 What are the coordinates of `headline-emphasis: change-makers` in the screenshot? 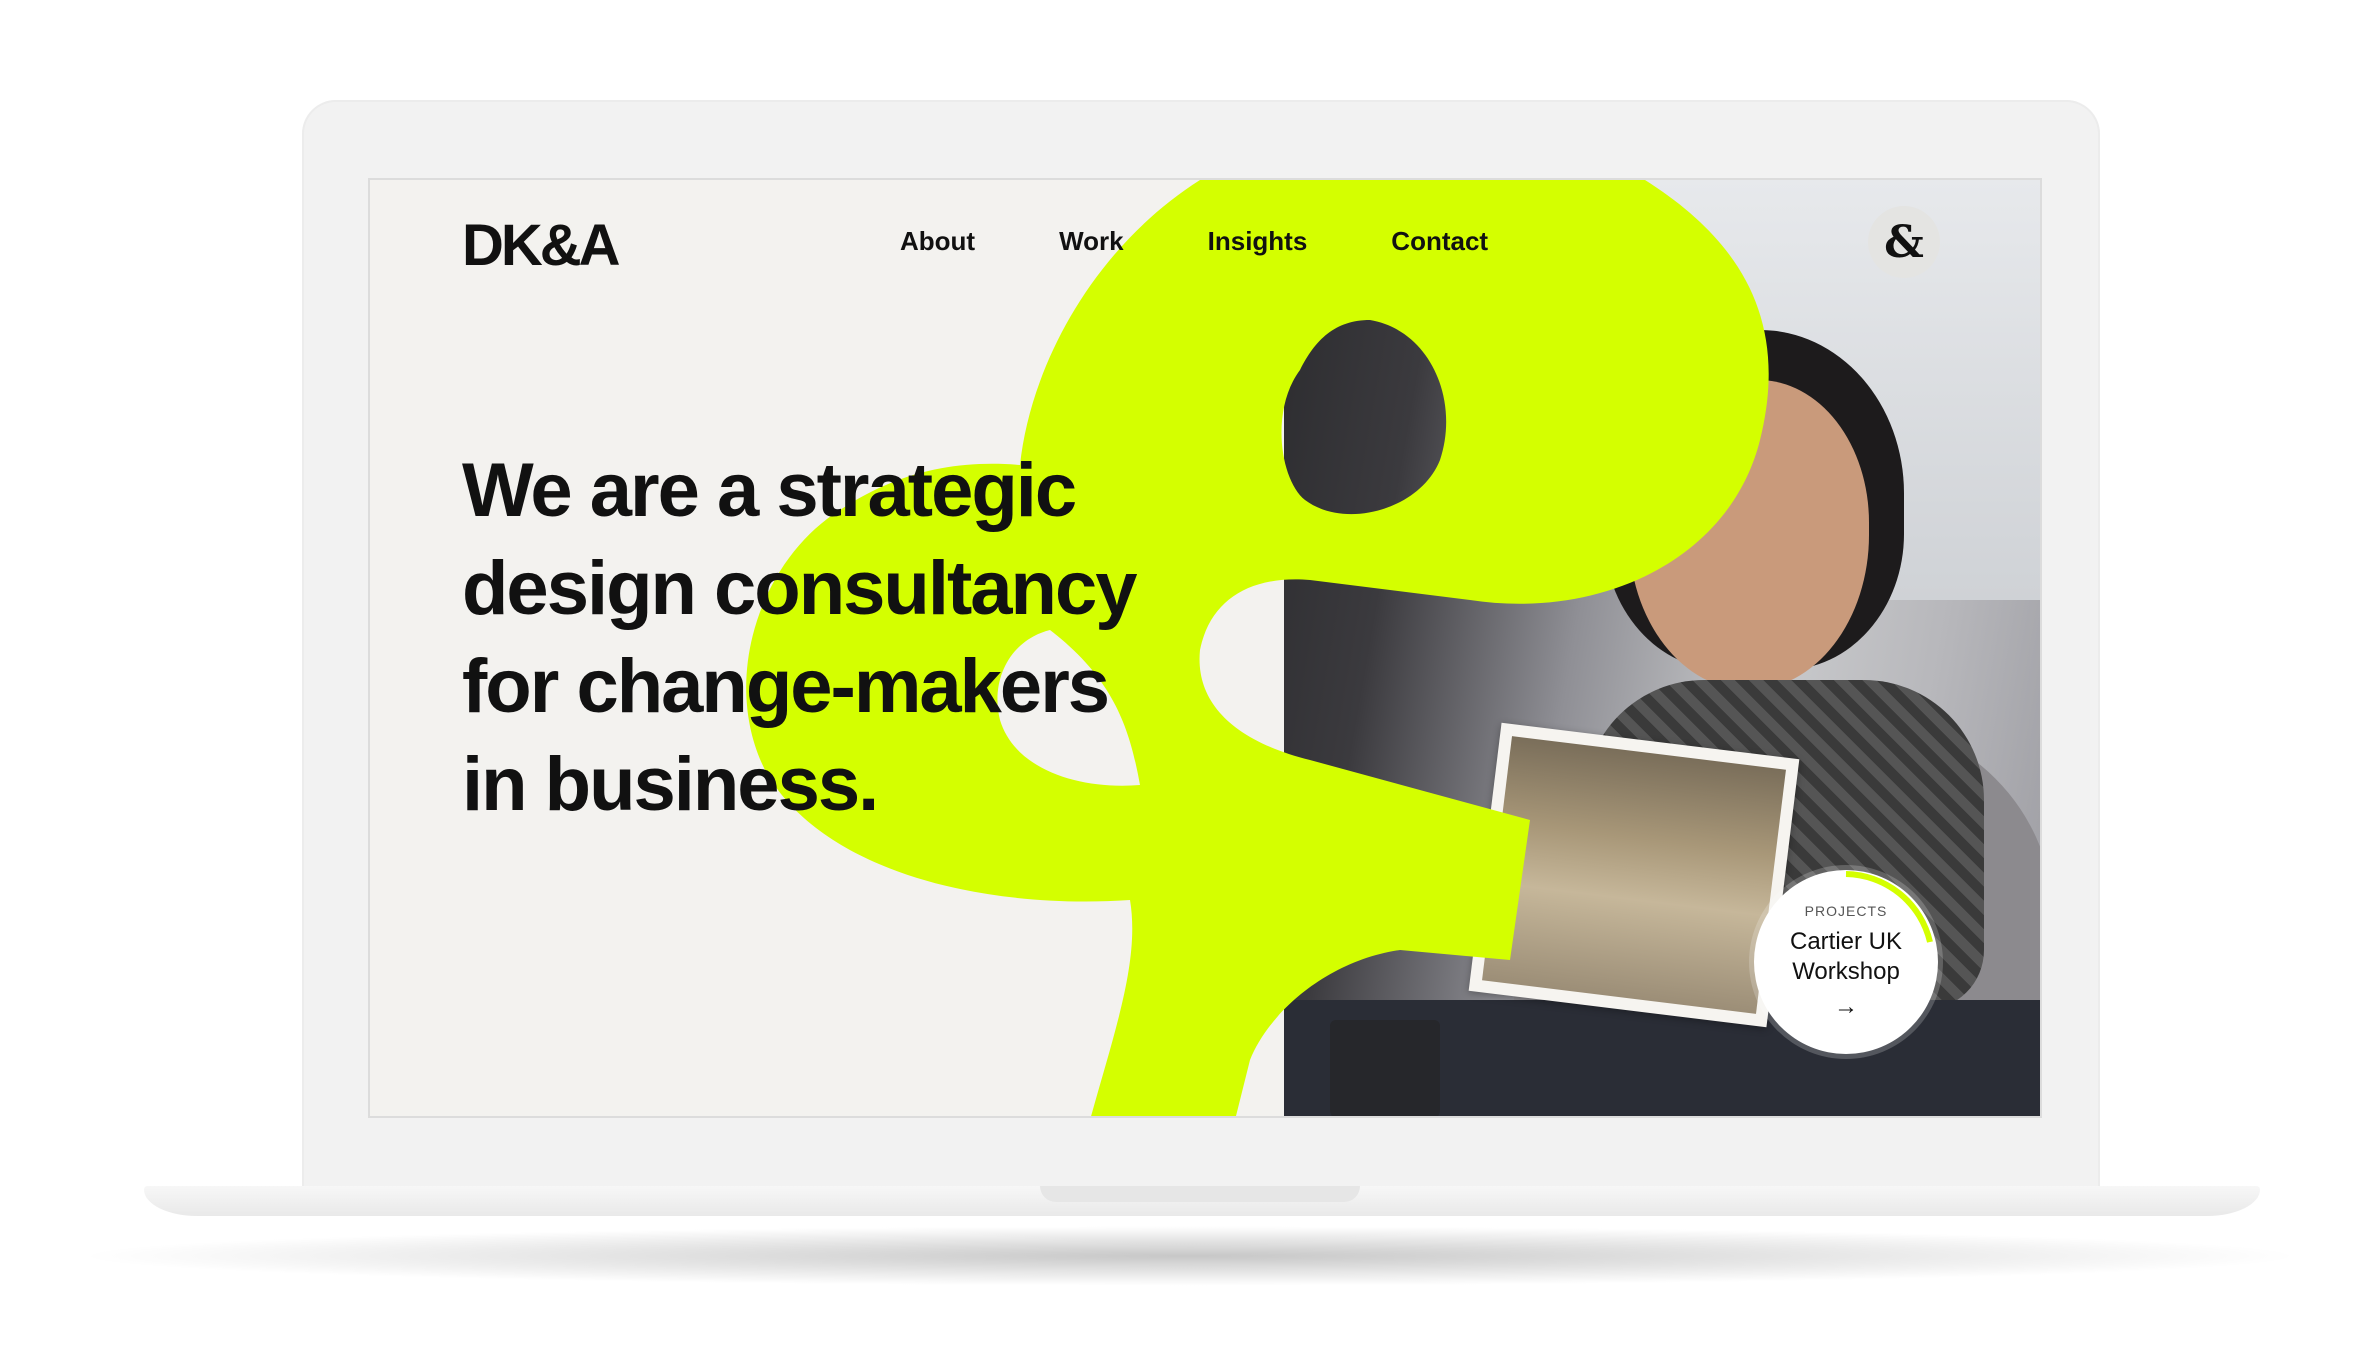 It's located at (843, 686).